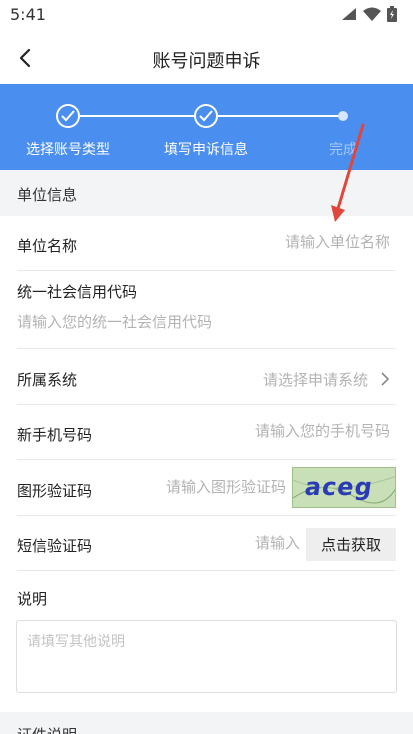 The width and height of the screenshot is (413, 734). I want to click on description-textarea, so click(206, 656).